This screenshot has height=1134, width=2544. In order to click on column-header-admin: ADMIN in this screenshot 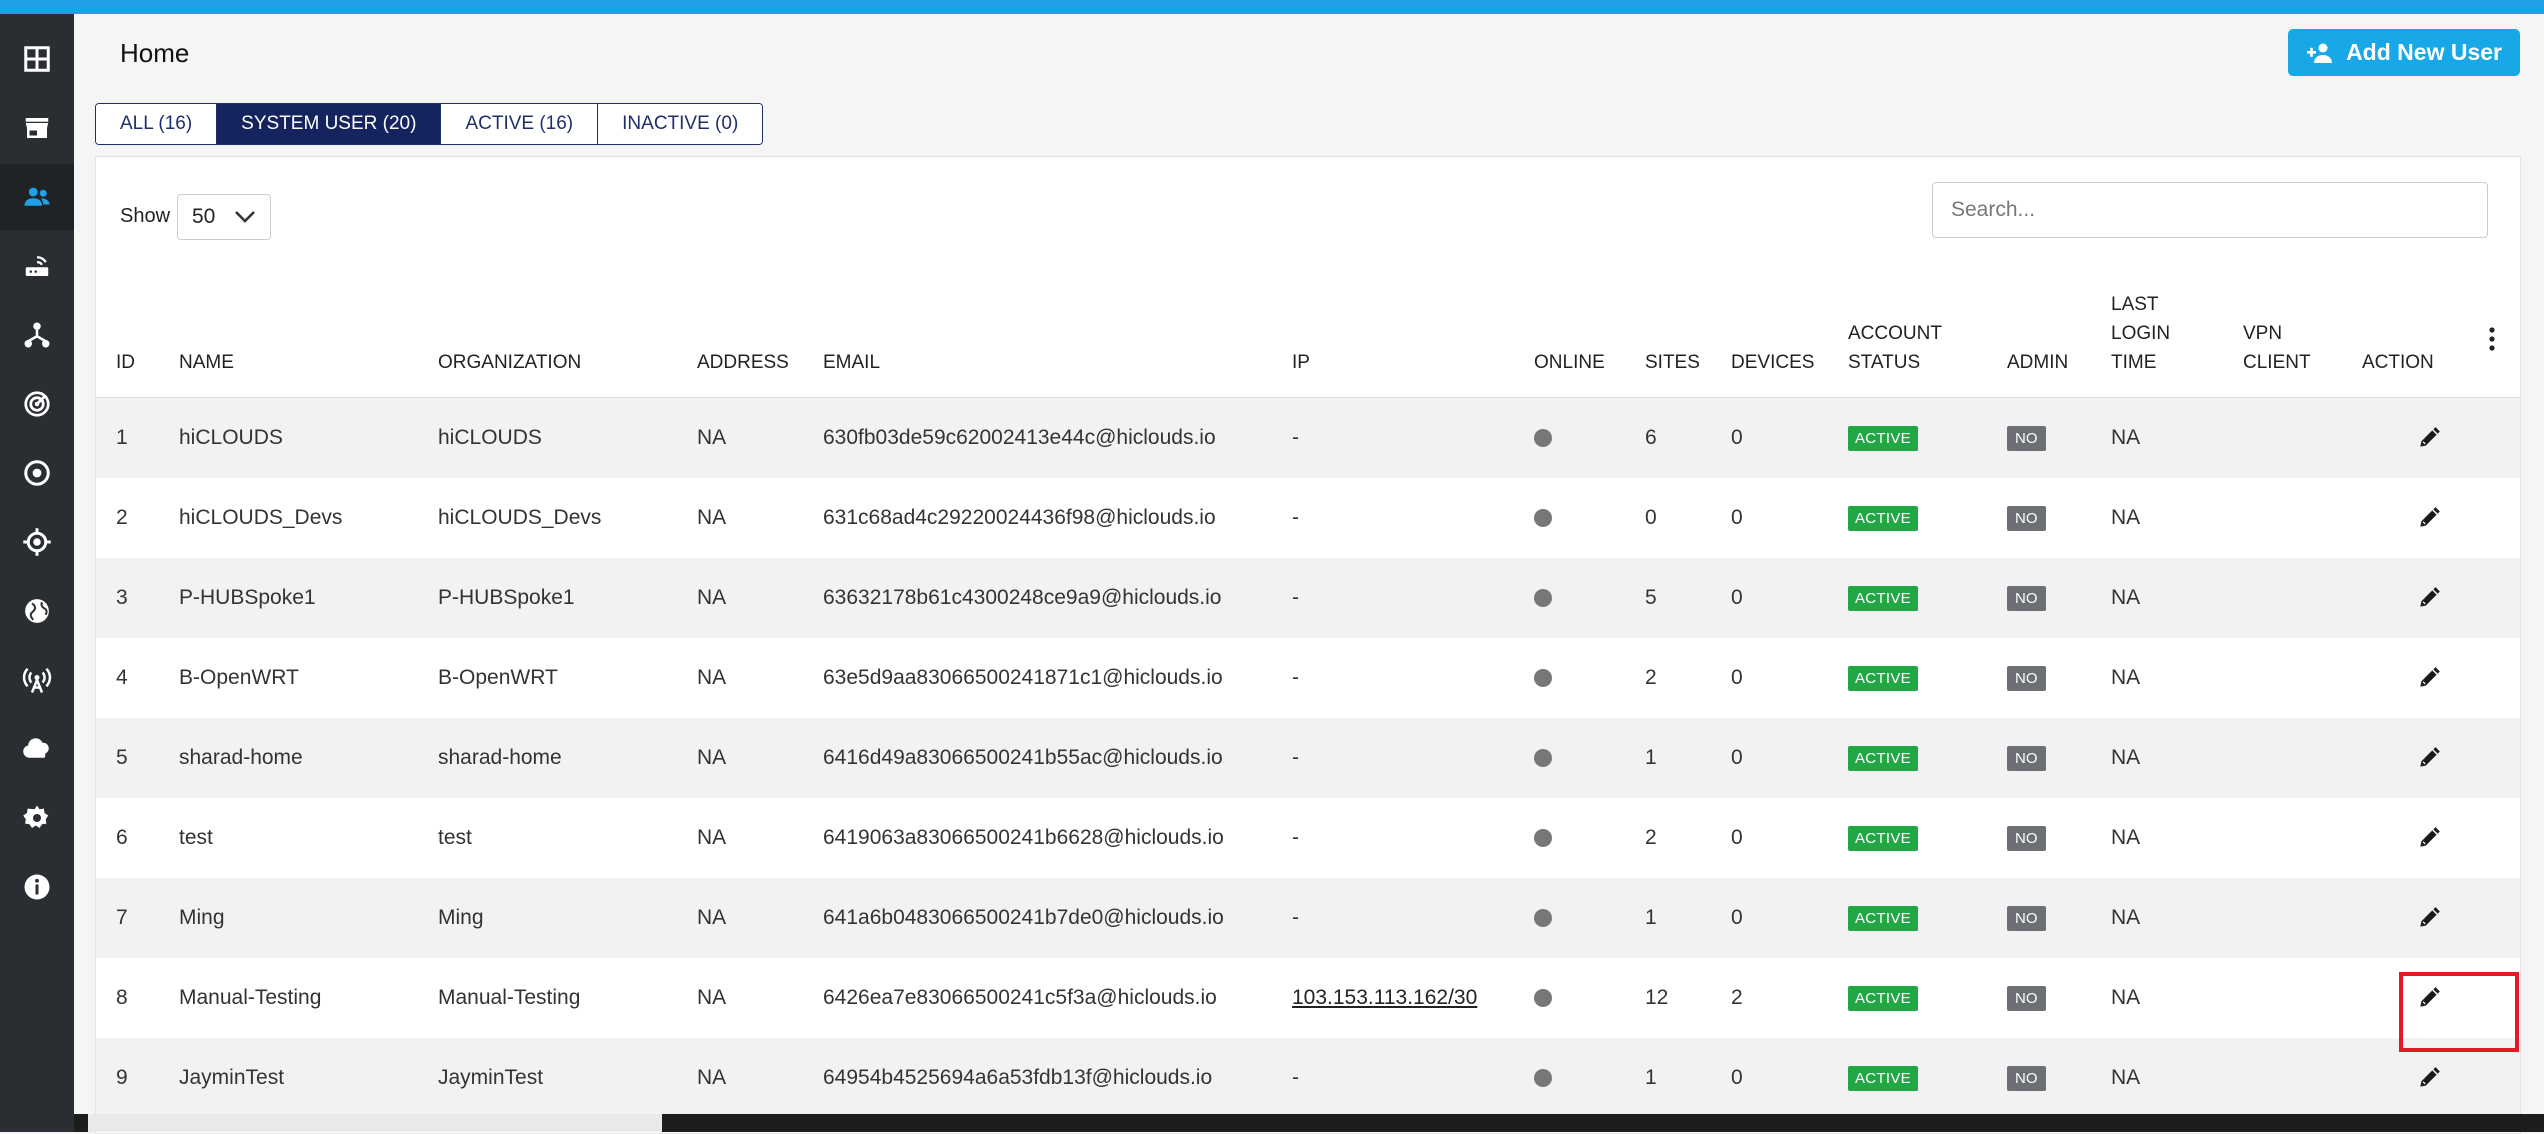, I will do `click(2037, 362)`.